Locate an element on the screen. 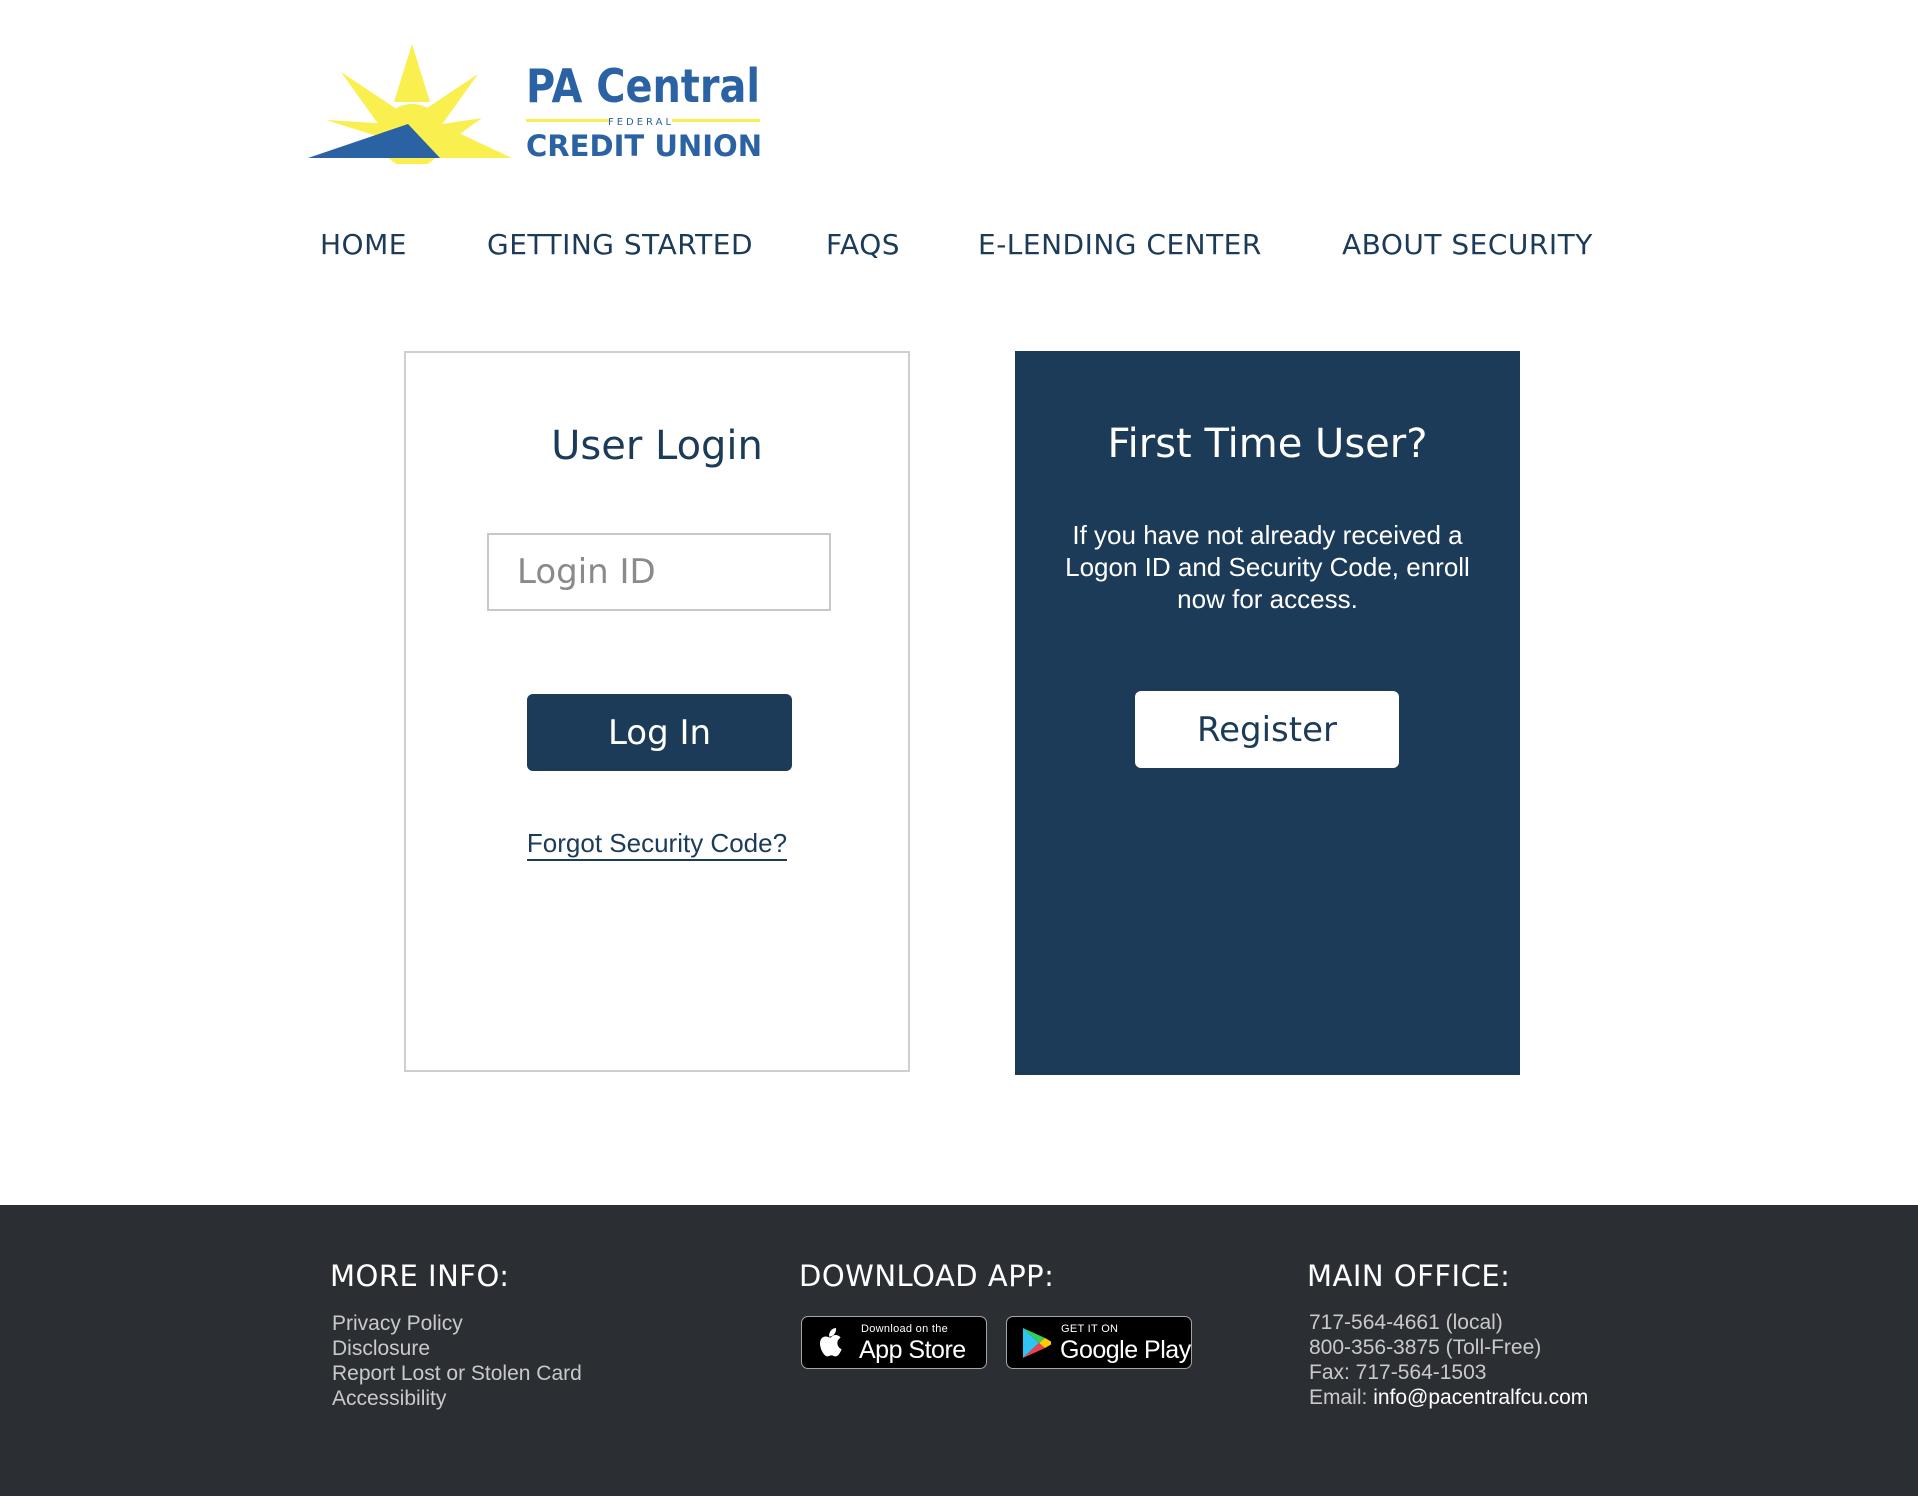  google-play-badge: GET IT ON Google Play is located at coordinates (1099, 1342).